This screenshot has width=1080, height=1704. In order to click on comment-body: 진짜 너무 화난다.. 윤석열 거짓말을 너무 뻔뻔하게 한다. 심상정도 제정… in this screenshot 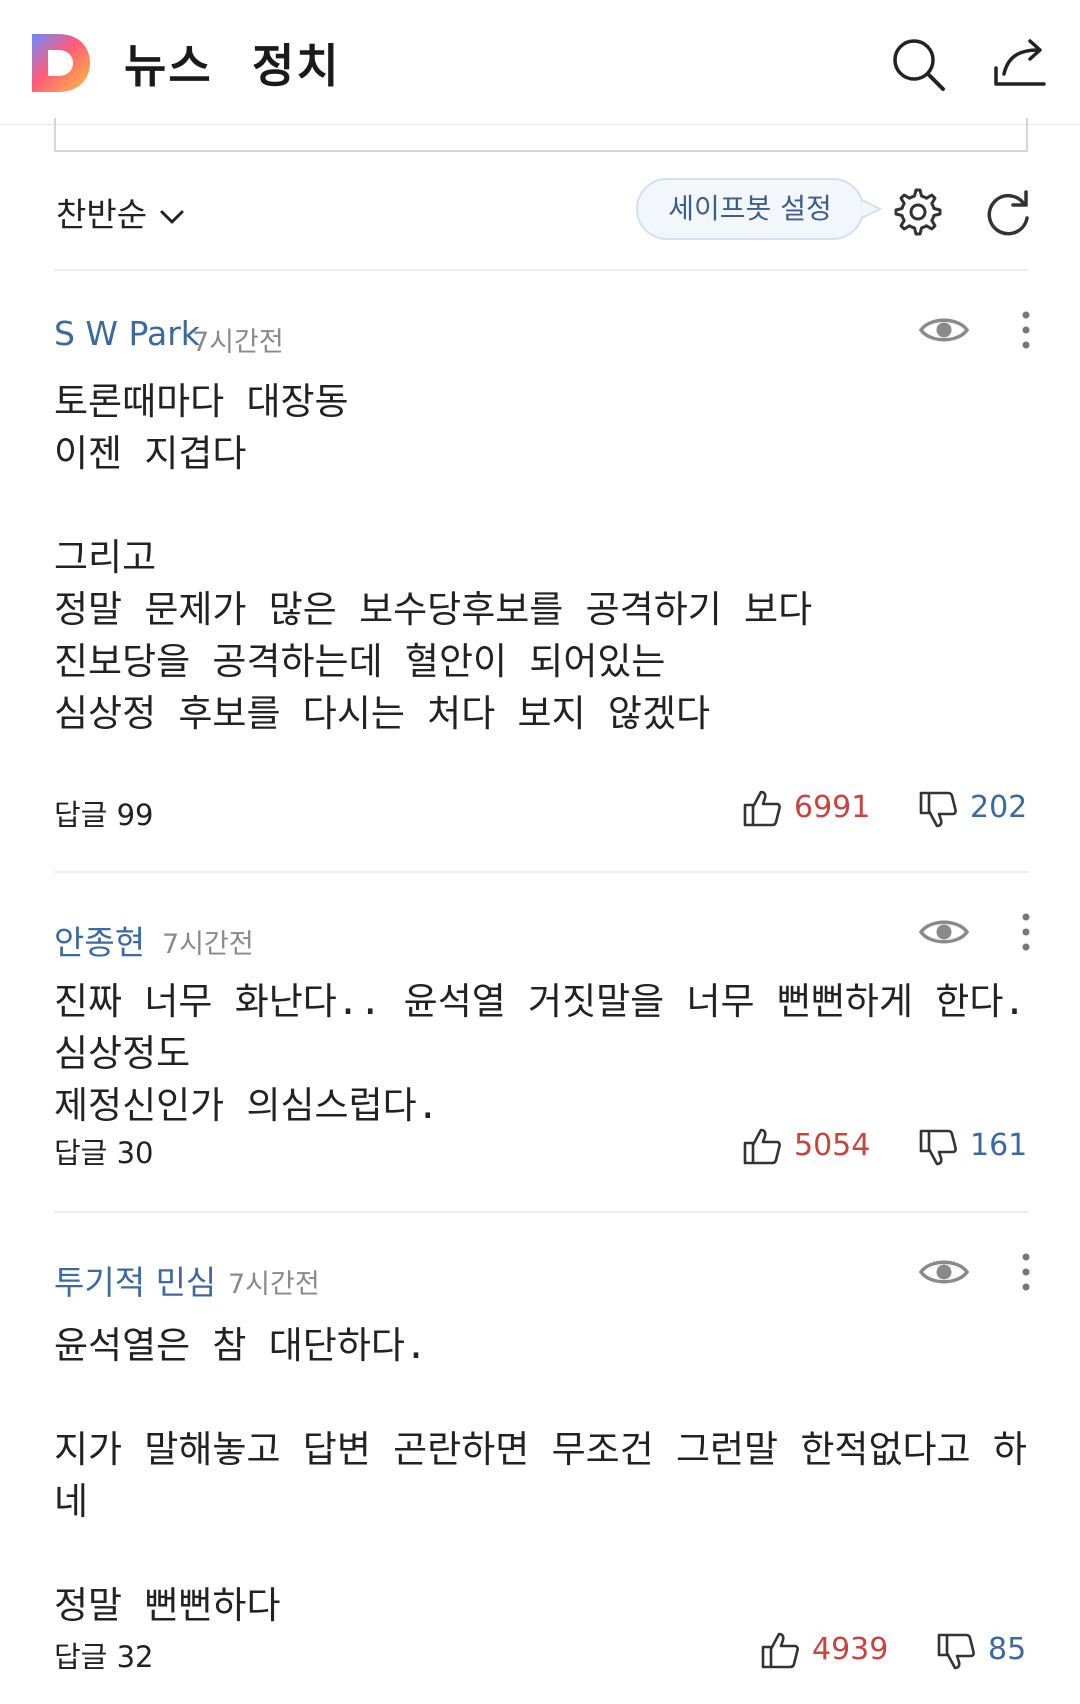, I will do `click(540, 1053)`.